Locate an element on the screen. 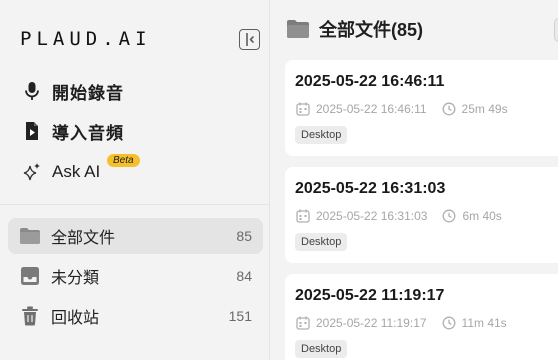  file-meta: 2025-05-22 11:19:17 11m 41s is located at coordinates (401, 323).